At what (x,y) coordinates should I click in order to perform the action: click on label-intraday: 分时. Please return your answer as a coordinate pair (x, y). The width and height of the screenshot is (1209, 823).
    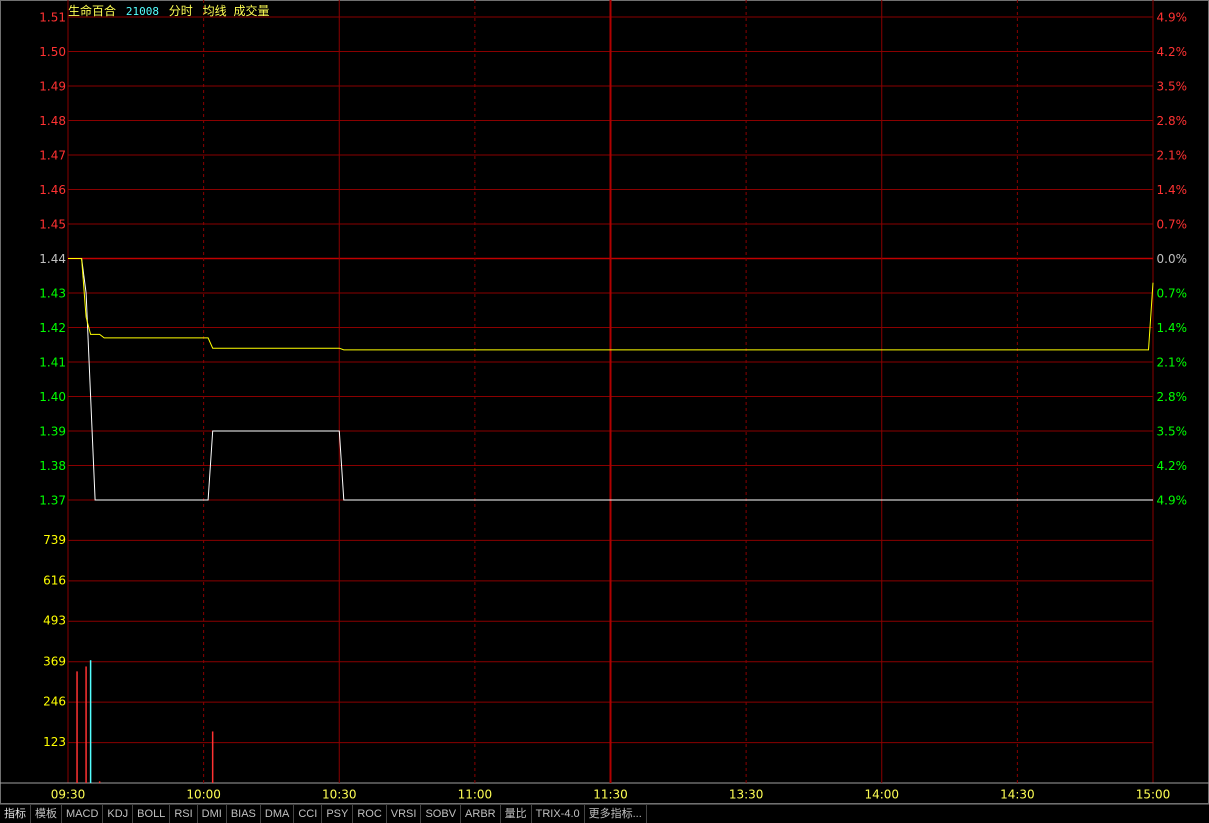
    Looking at the image, I should click on (180, 11).